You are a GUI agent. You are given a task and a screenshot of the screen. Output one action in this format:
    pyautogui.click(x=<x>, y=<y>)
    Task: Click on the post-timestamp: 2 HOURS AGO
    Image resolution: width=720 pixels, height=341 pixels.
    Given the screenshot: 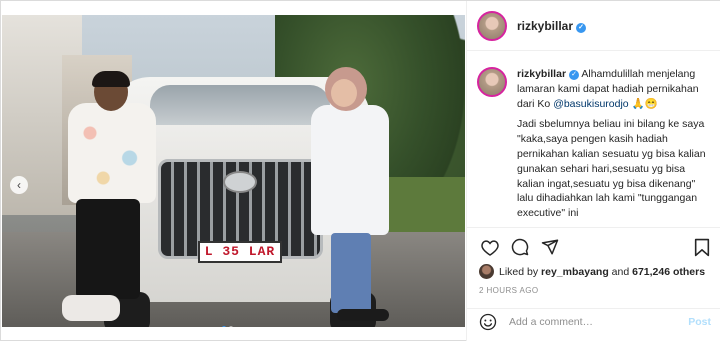 What is the action you would take?
    pyautogui.click(x=509, y=290)
    